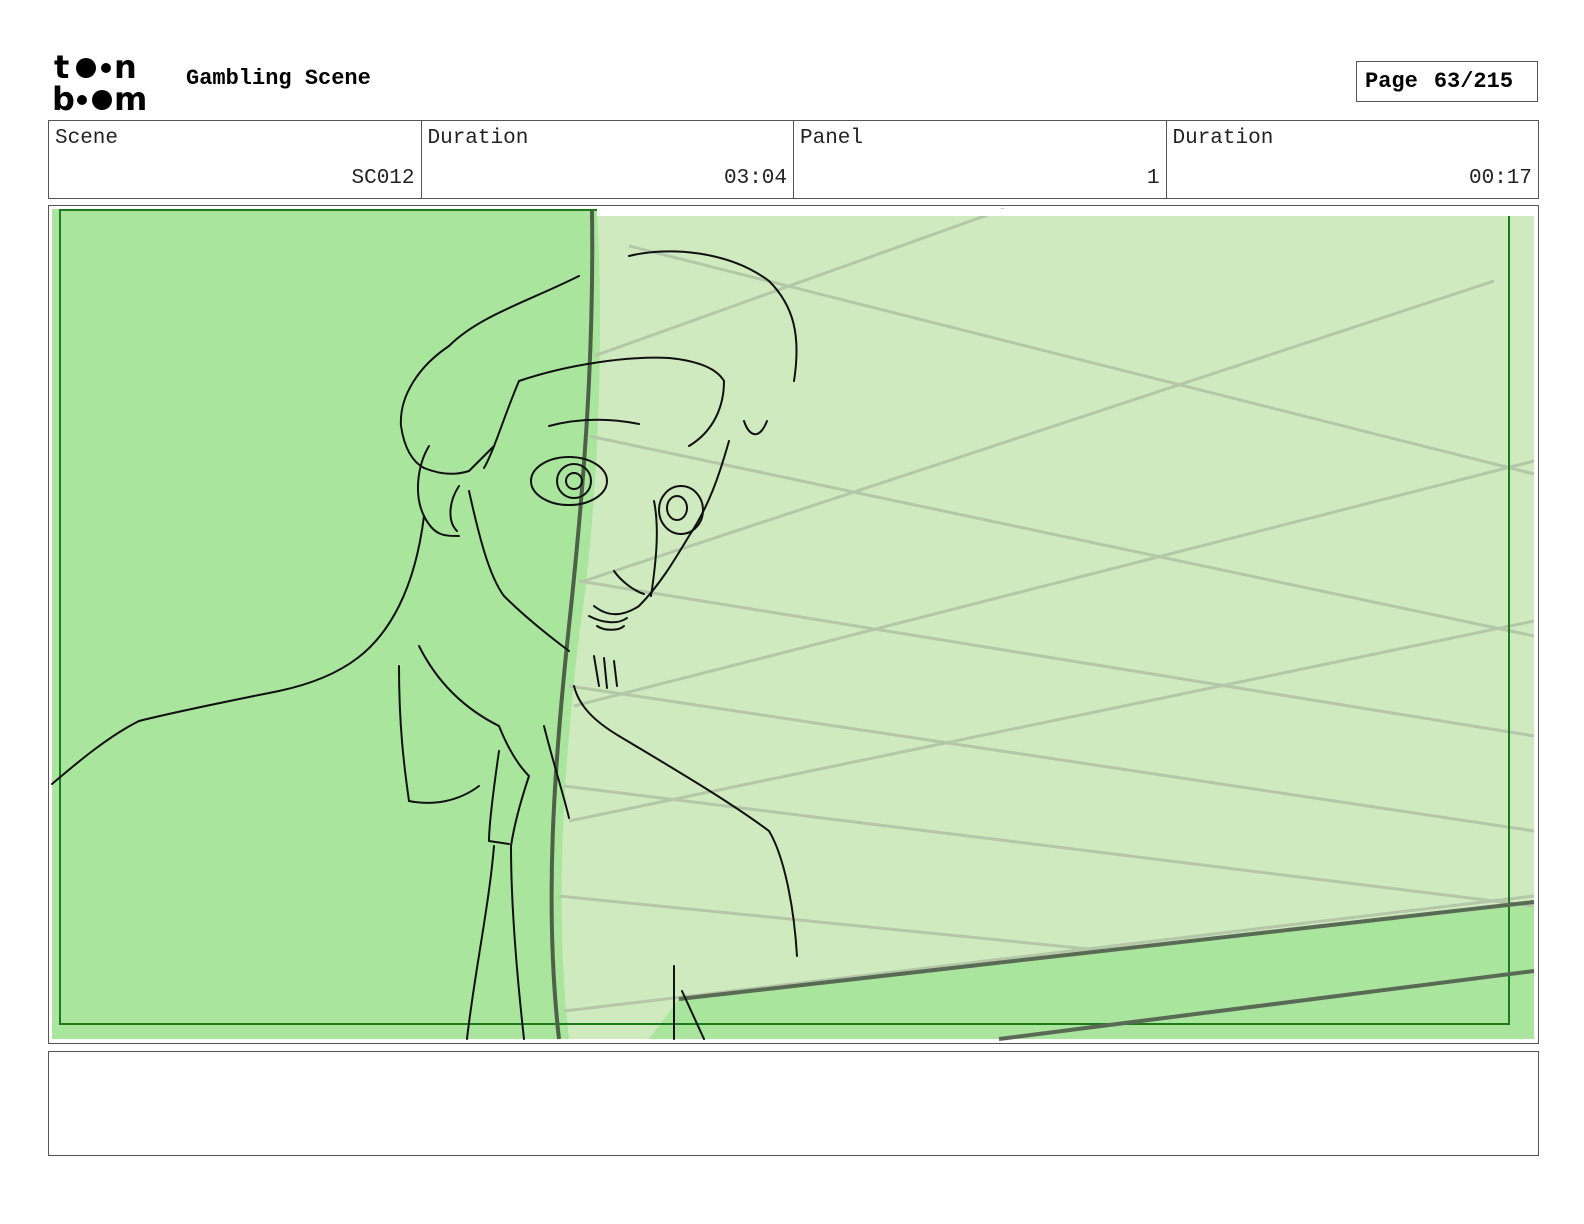 This screenshot has width=1584, height=1224. I want to click on scene-label: Scene, so click(87, 138).